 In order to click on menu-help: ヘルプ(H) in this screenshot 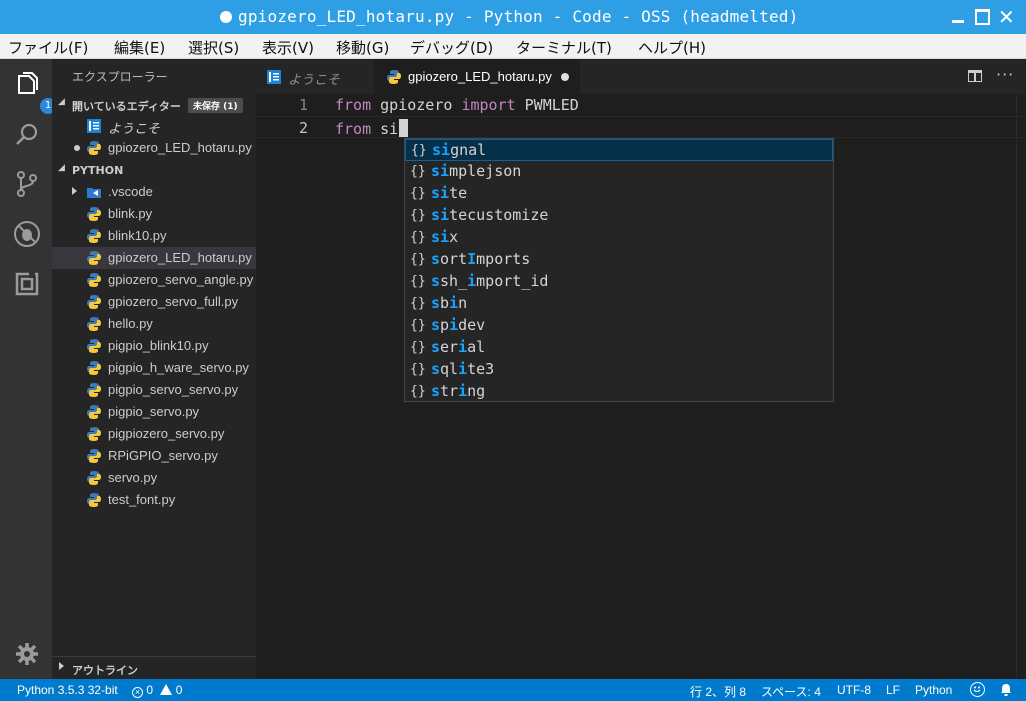, I will do `click(672, 47)`.